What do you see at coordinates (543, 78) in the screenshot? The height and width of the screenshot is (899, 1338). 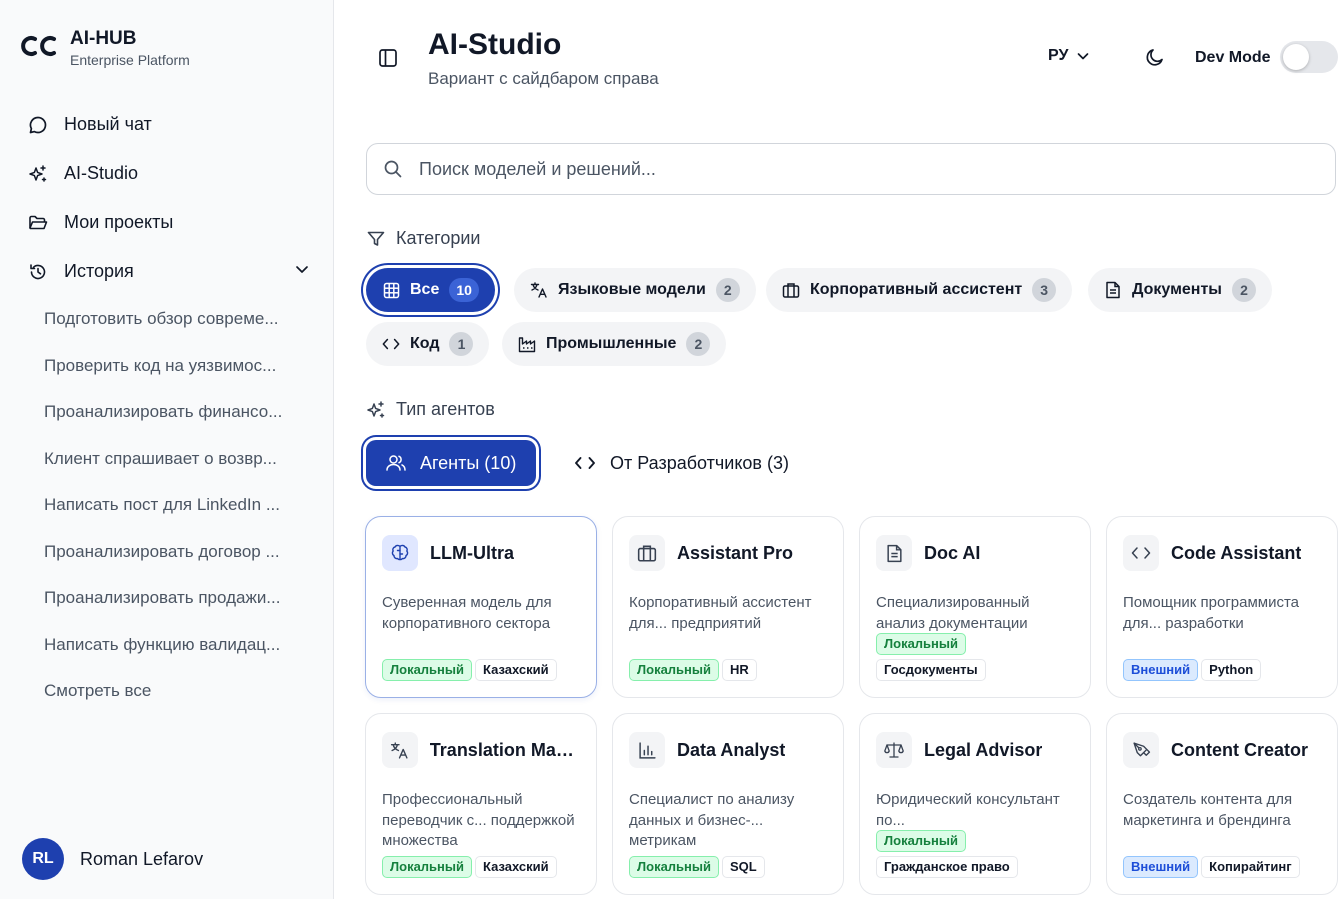 I see `page-subtitle: Вариант с сайдбаром справа` at bounding box center [543, 78].